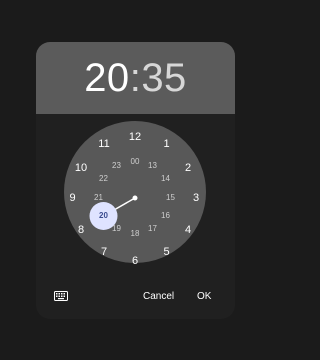 The image size is (320, 360). I want to click on hour-21: 21, so click(99, 198).